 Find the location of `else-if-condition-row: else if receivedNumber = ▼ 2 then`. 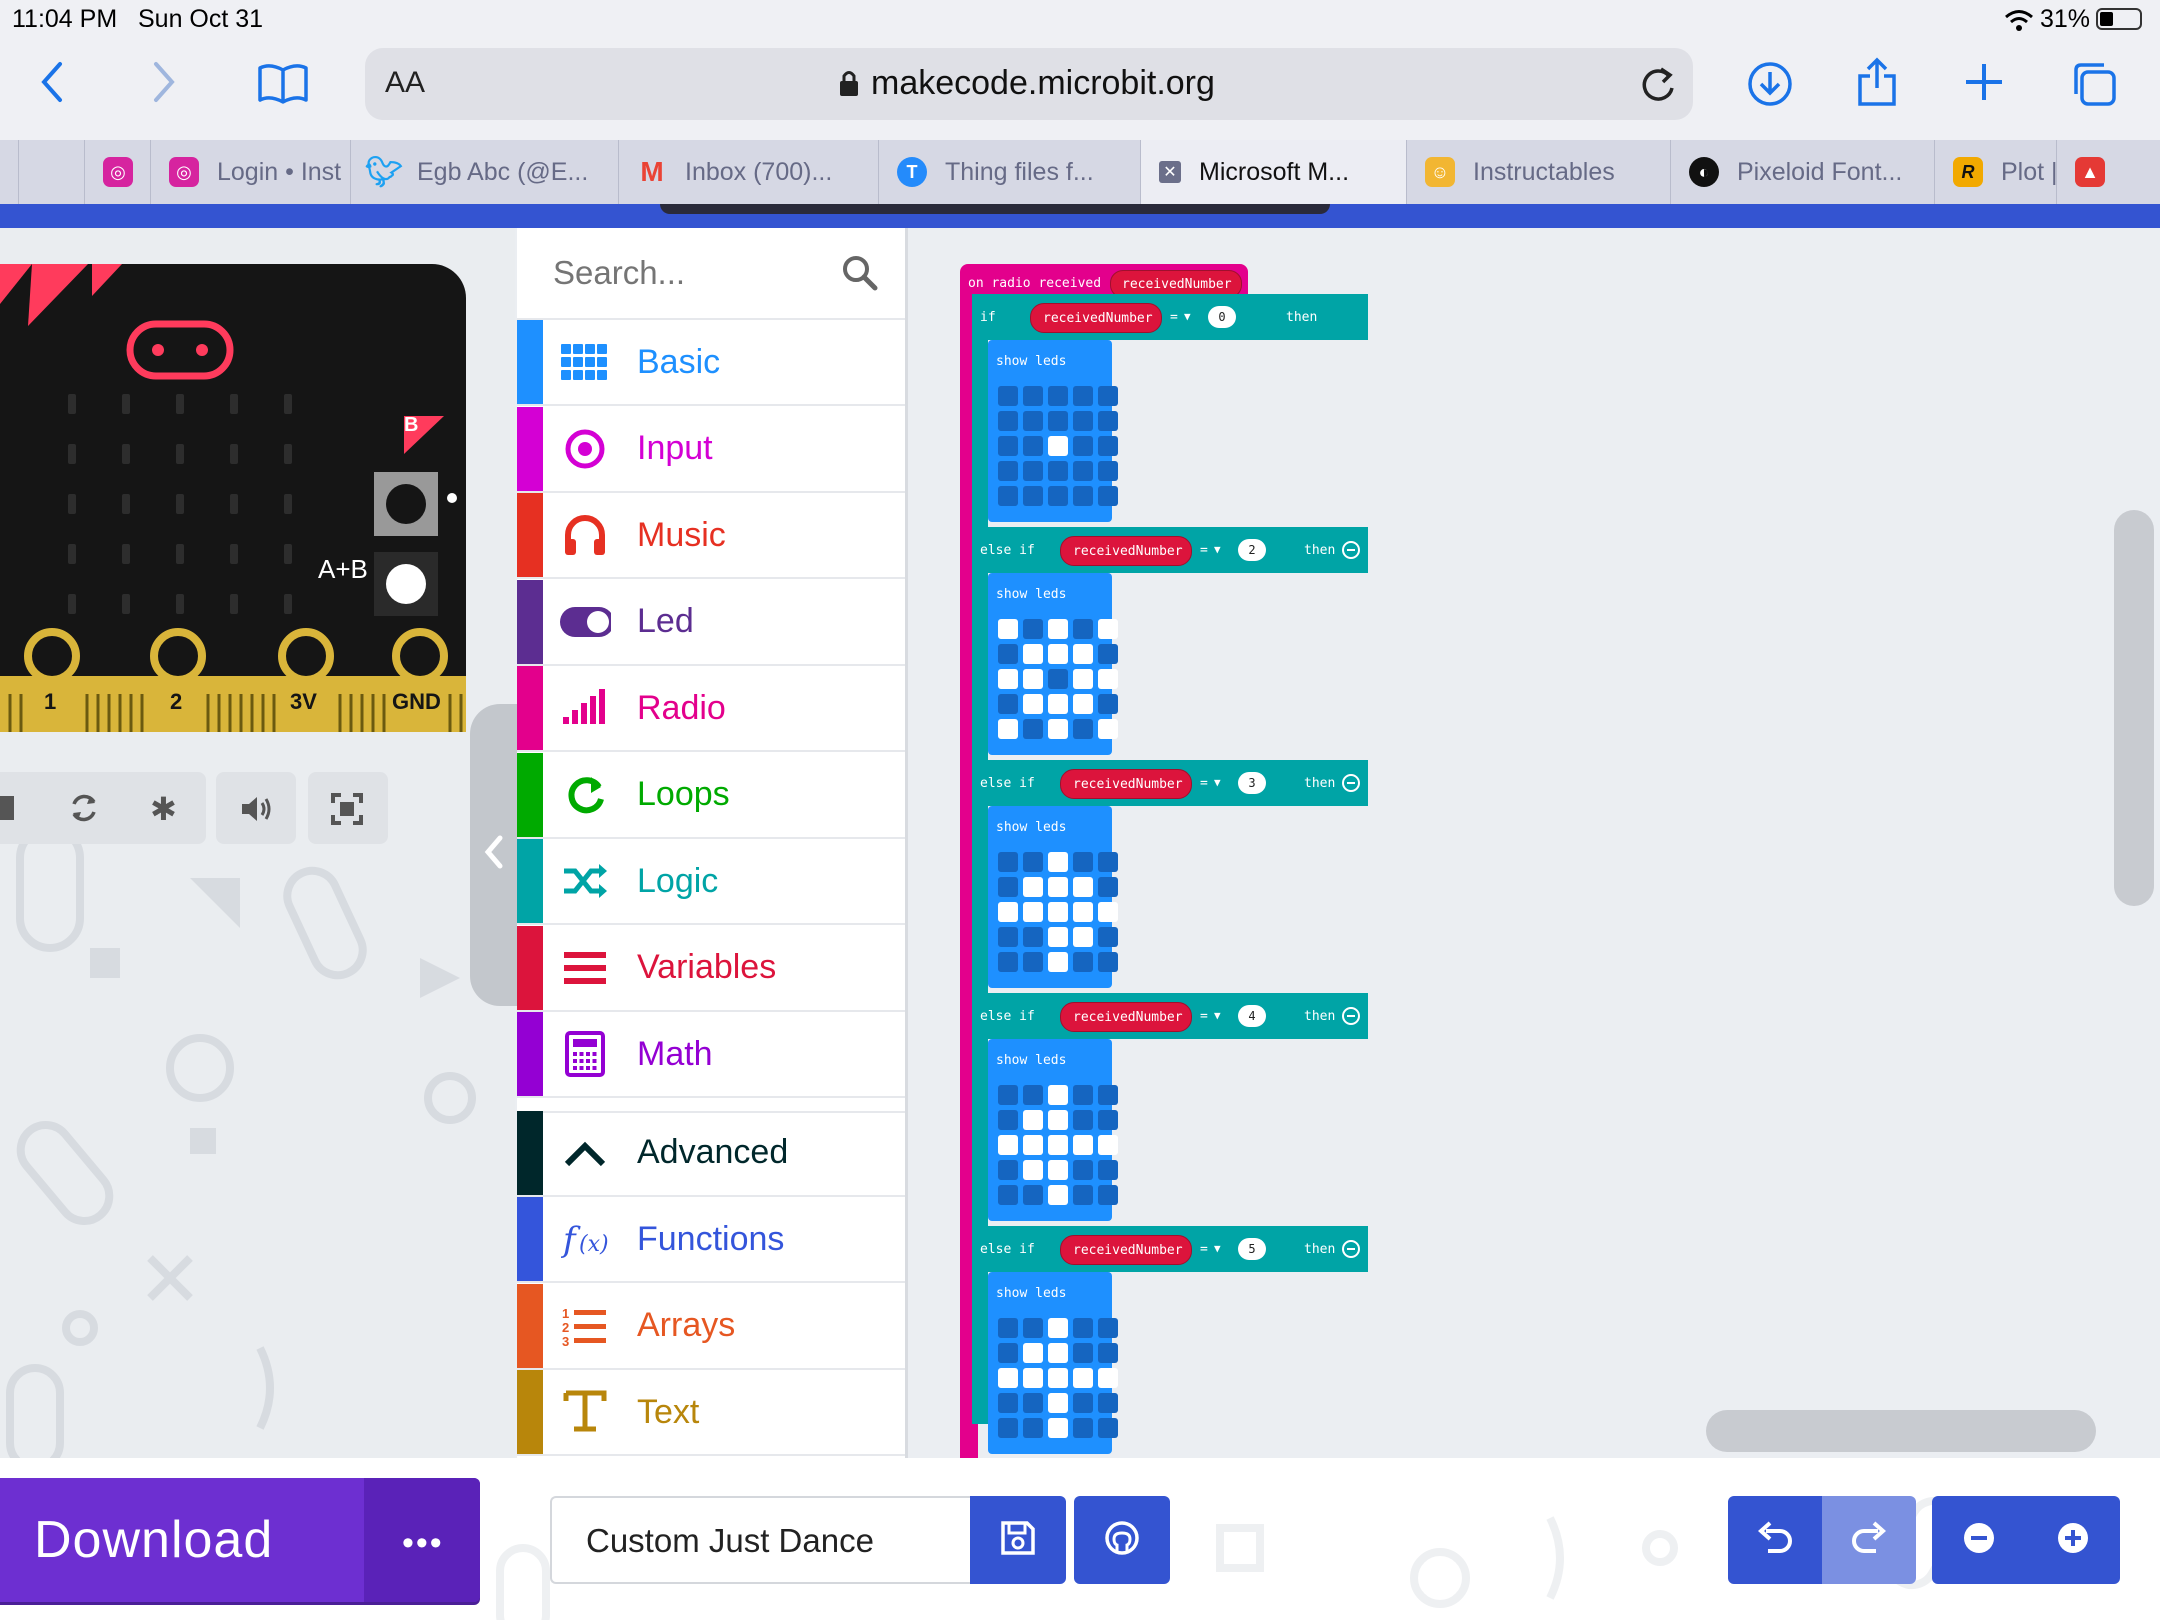

else-if-condition-row: else if receivedNumber = ▼ 2 then is located at coordinates (1170, 550).